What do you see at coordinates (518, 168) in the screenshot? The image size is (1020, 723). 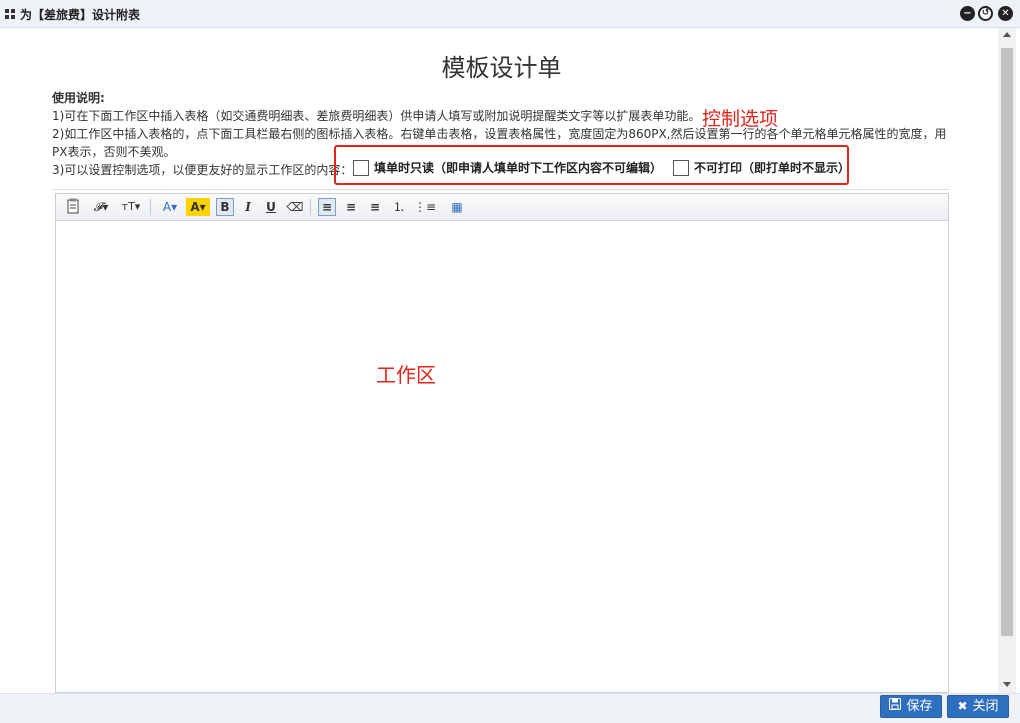 I see `readonly-option-label: 填单时只读（即申请人填单时下工作区内容不可编辑）` at bounding box center [518, 168].